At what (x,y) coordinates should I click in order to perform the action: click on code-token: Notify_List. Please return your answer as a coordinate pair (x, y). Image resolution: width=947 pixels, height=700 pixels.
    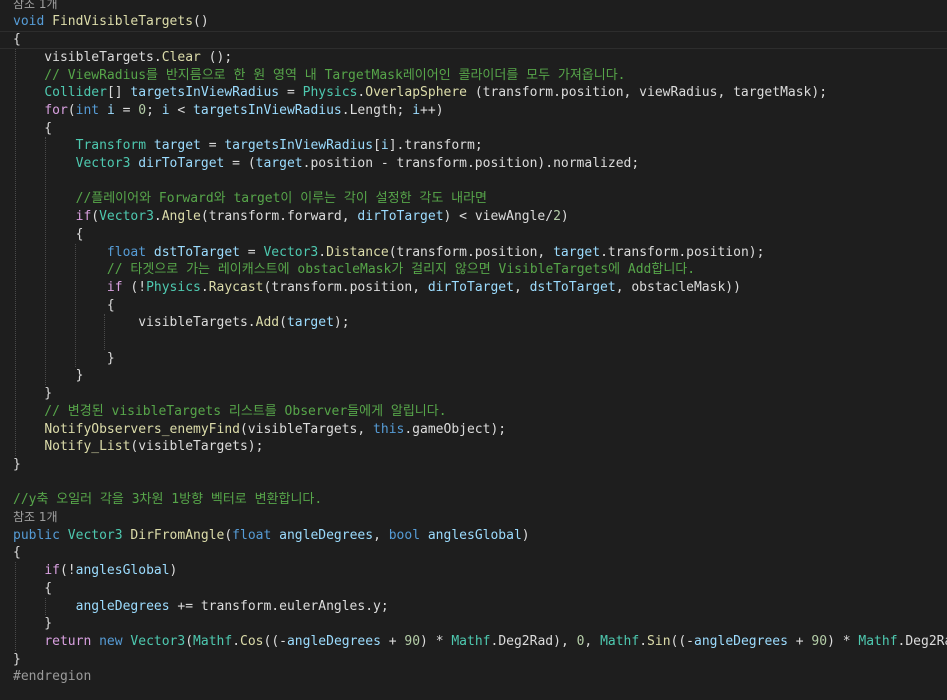
    Looking at the image, I should click on (87, 447).